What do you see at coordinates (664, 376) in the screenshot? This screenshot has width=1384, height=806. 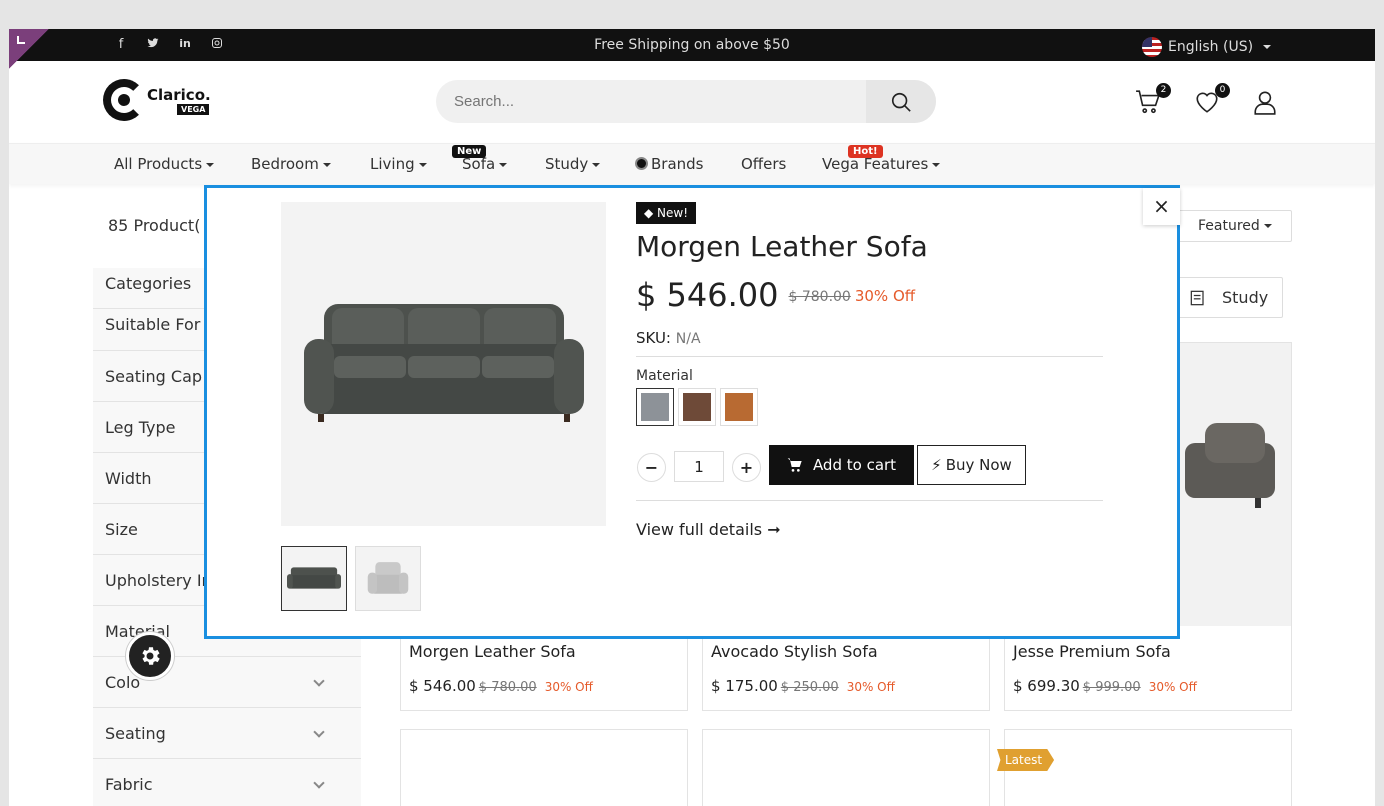 I see `material-label: Material` at bounding box center [664, 376].